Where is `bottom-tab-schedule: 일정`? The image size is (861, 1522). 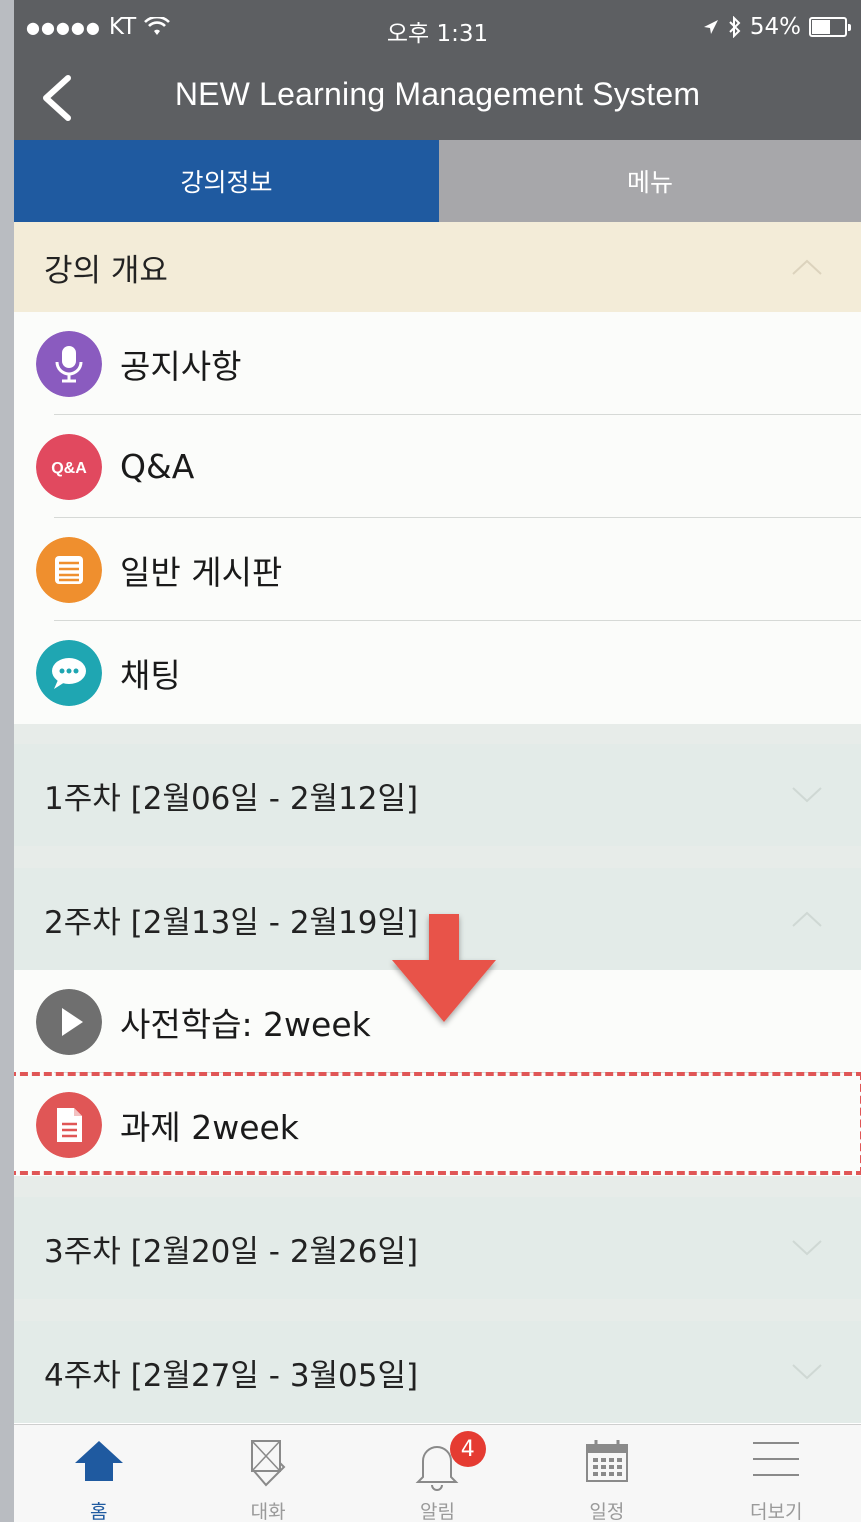
bottom-tab-schedule: 일정 is located at coordinates (606, 1473).